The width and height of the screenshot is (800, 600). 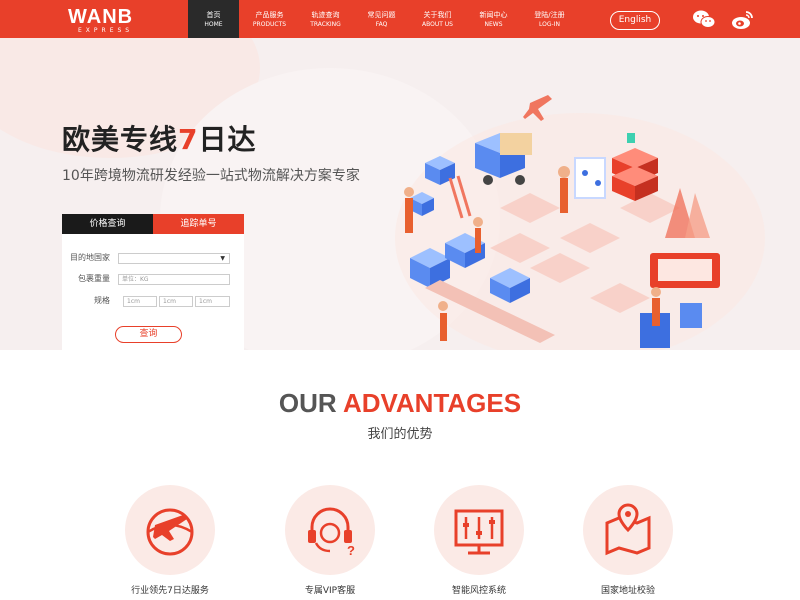 I want to click on nav-login: 登陆/注册 LOG-IN, so click(x=549, y=19).